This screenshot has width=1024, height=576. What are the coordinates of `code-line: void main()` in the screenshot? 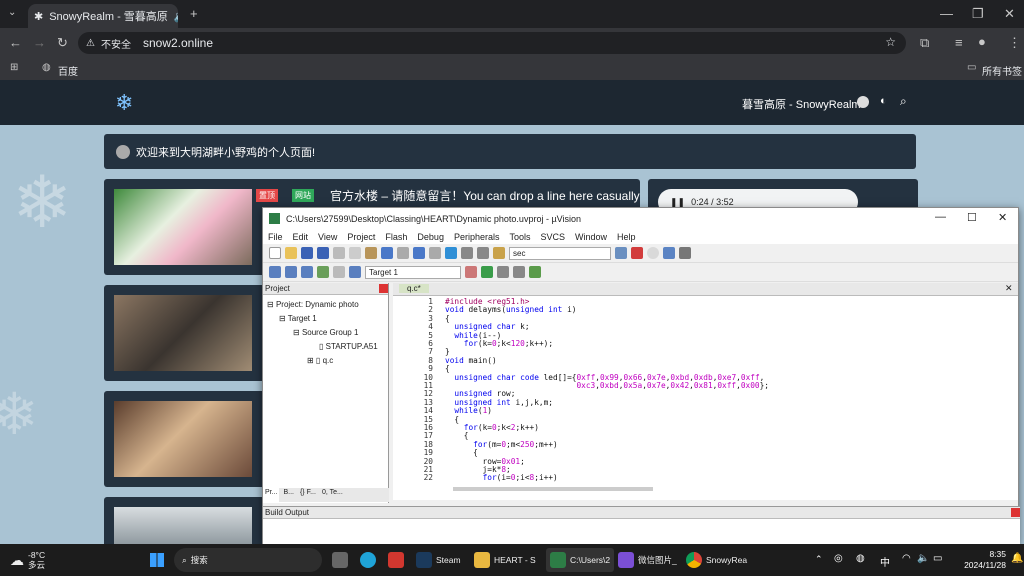 It's located at (471, 360).